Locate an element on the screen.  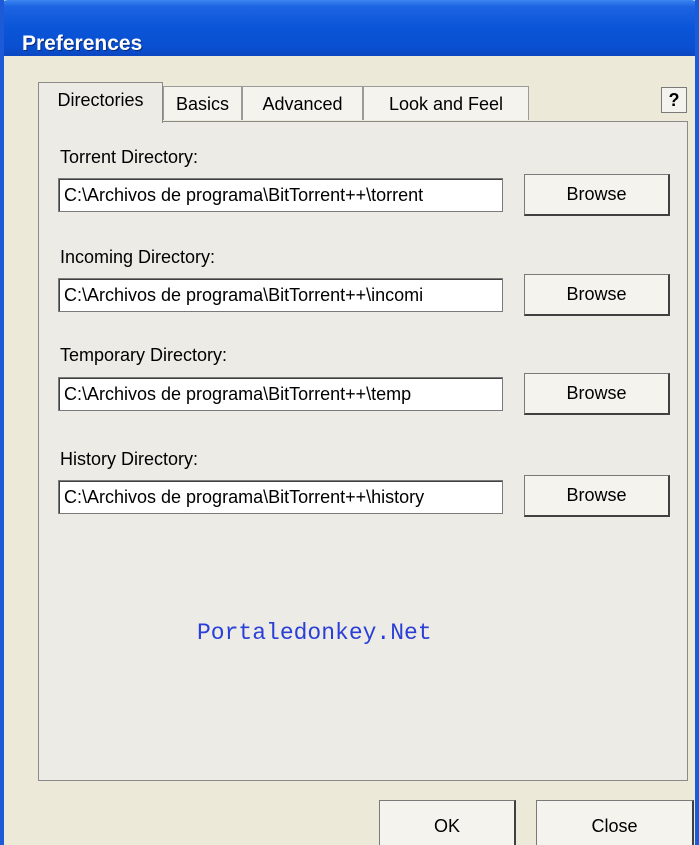
ok-button: OK is located at coordinates (447, 822).